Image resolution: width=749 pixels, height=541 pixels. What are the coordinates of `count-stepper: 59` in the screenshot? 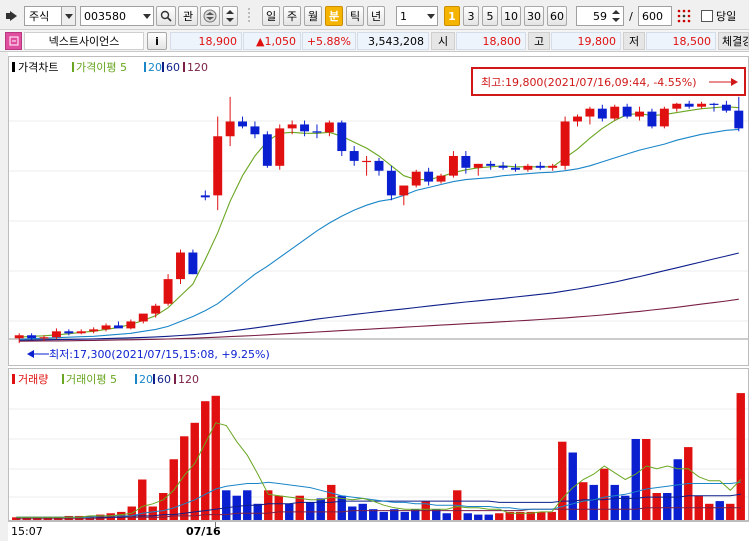 It's located at (600, 16).